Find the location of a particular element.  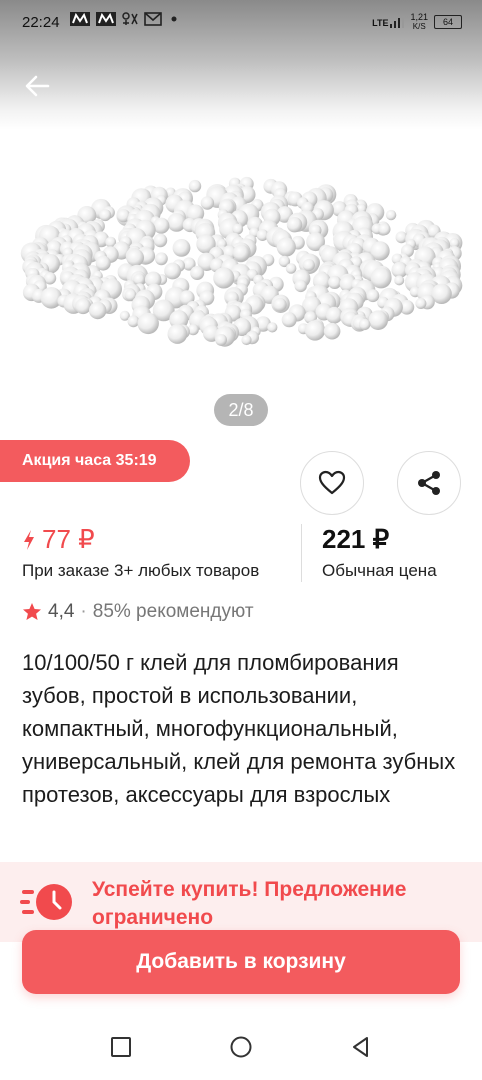

status-indicators: LTE 1,21 K/S 64 is located at coordinates (417, 22).